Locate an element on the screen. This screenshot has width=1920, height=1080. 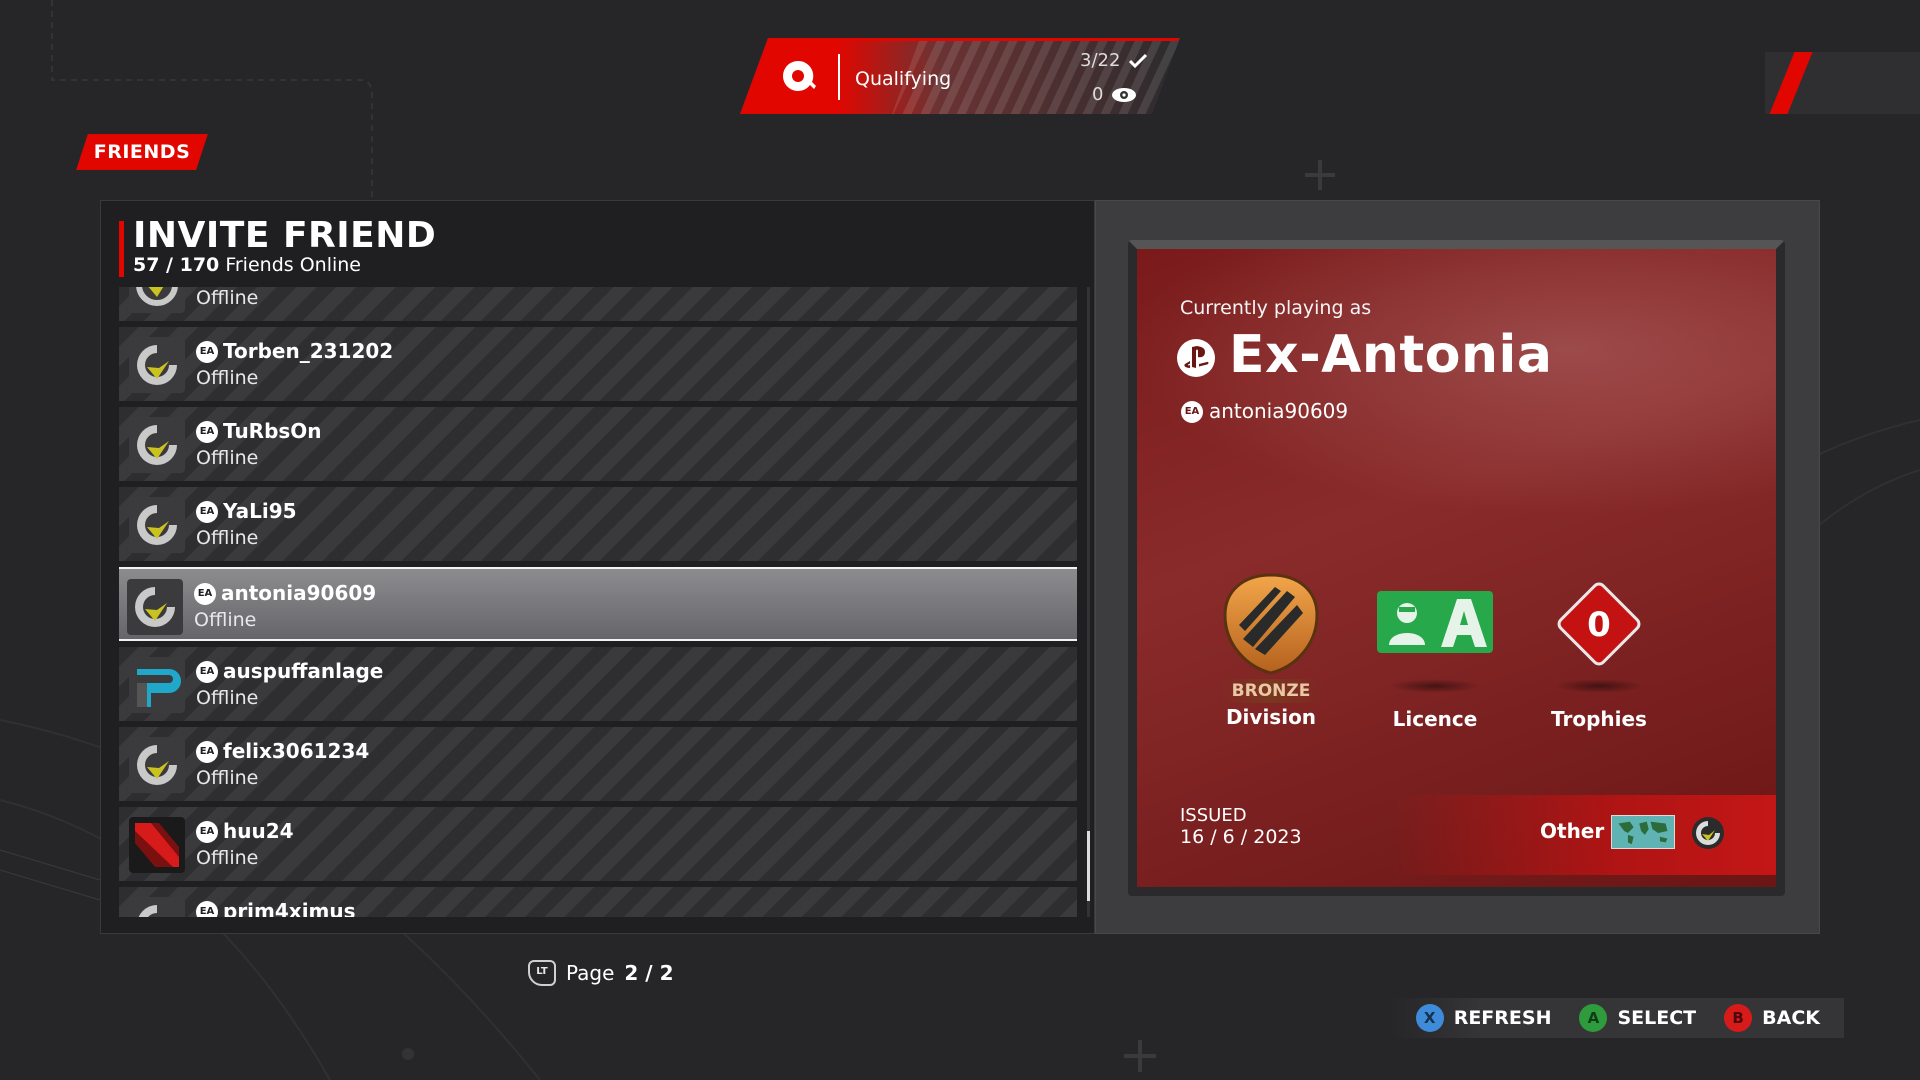
friend-row: EA auspuffanlage Offline is located at coordinates (598, 684).